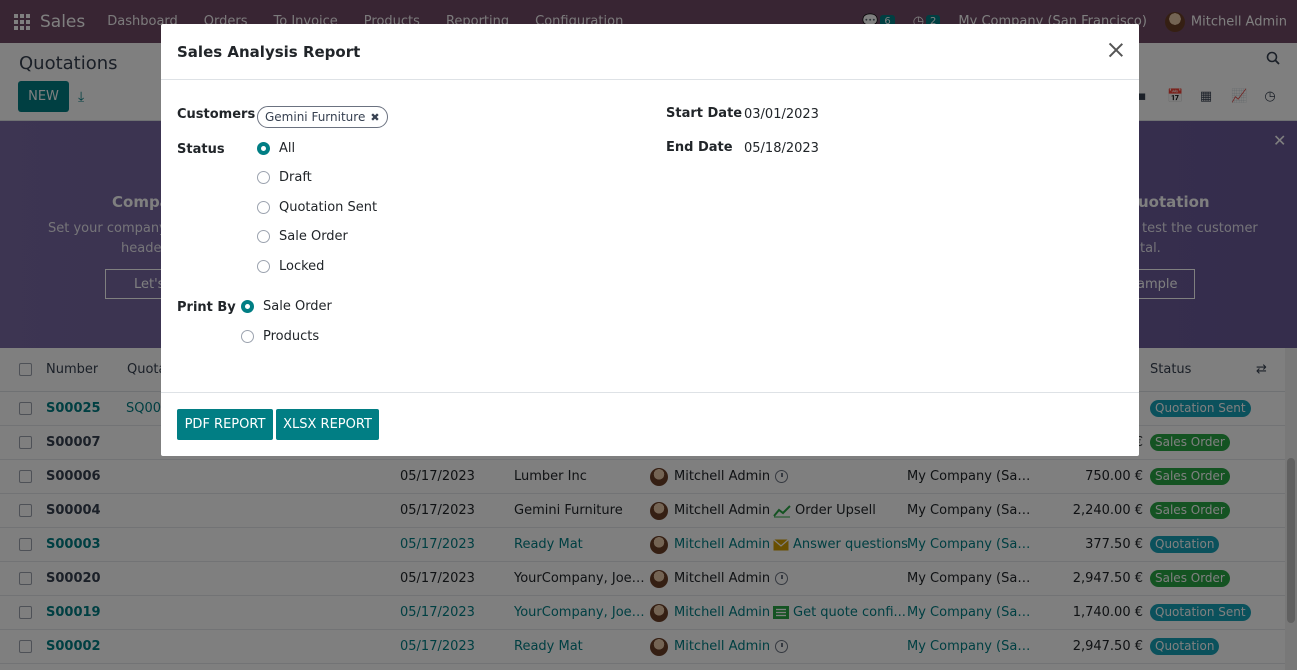  Describe the element at coordinates (284, 177) in the screenshot. I see `status-option-draft: Draft` at that location.